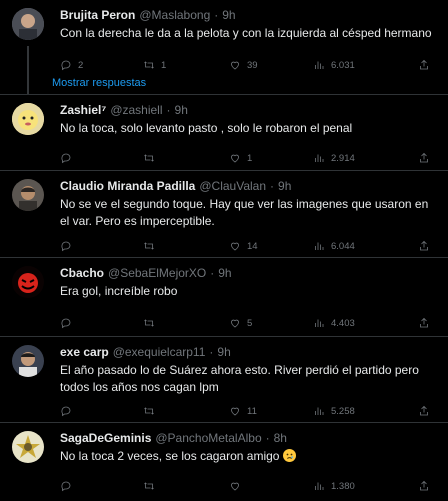 The height and width of the screenshot is (501, 448). I want to click on views-button: 6.044, so click(353, 246).